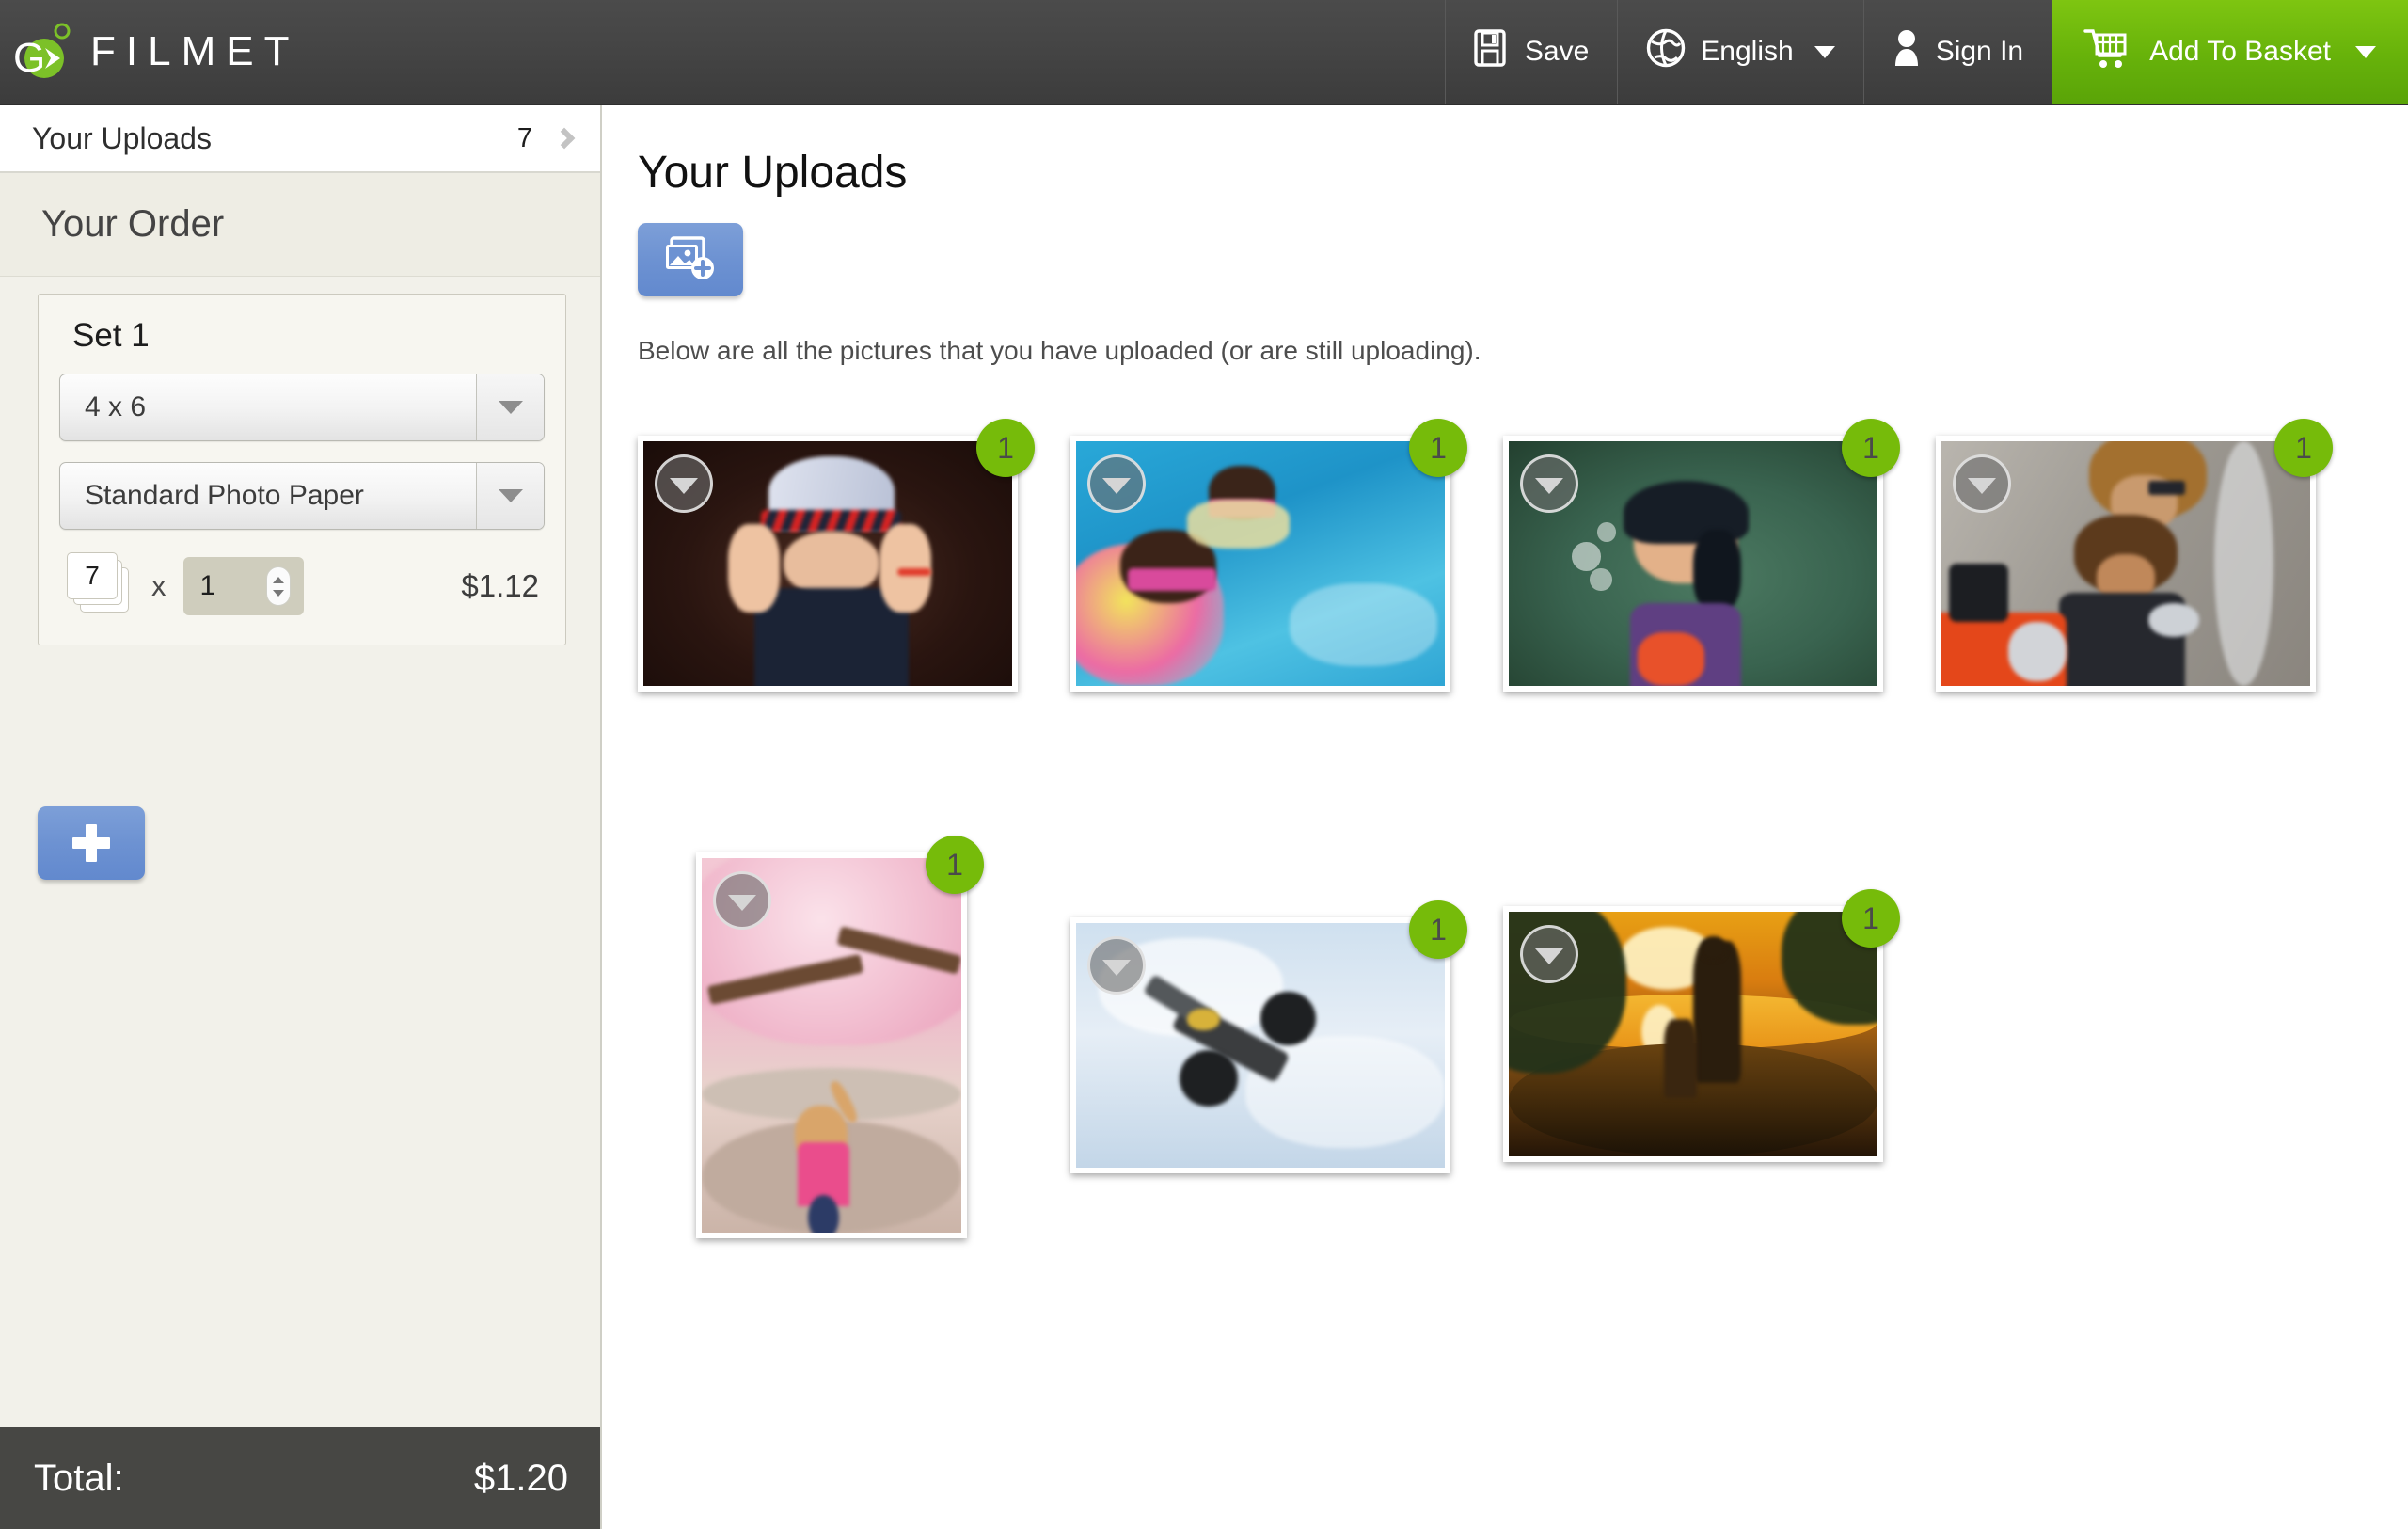 This screenshot has width=2408, height=1529. What do you see at coordinates (93, 575) in the screenshot?
I see `photo-count-value: 7` at bounding box center [93, 575].